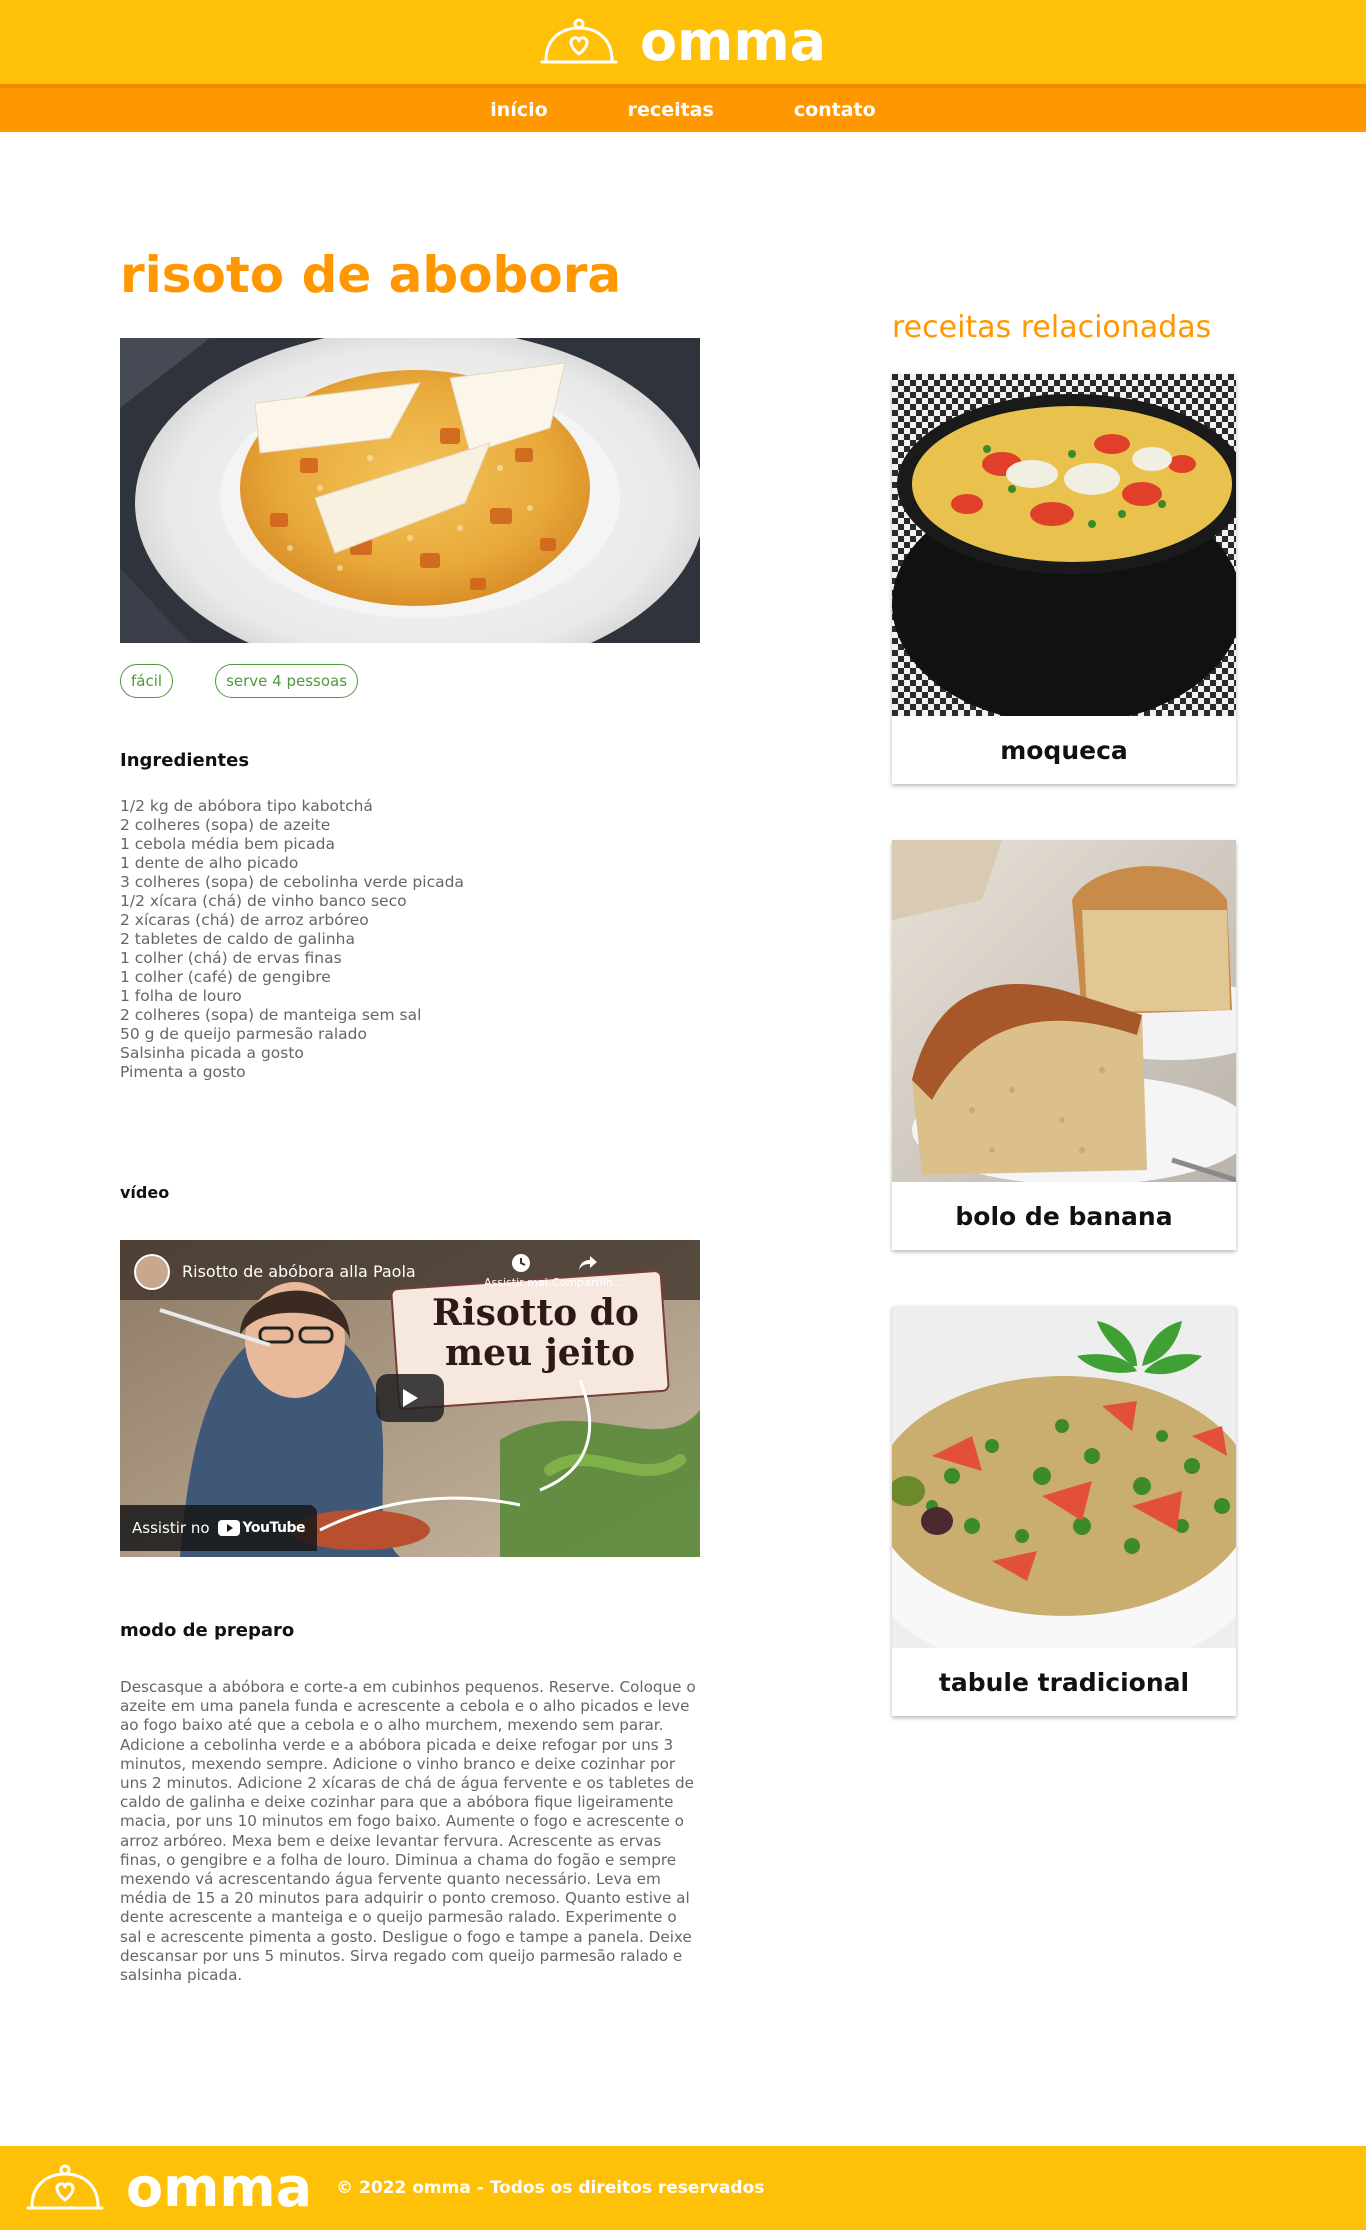 This screenshot has width=1366, height=2230. I want to click on prep-heading: modo de preparo, so click(207, 1630).